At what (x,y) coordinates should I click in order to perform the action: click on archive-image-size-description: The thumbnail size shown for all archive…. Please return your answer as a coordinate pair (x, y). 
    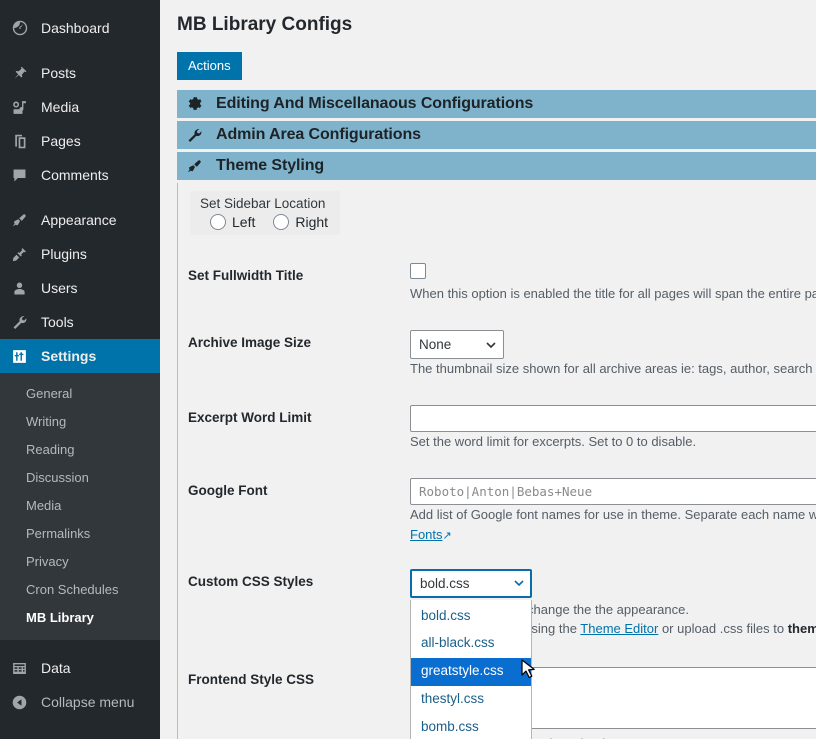
    Looking at the image, I should click on (613, 369).